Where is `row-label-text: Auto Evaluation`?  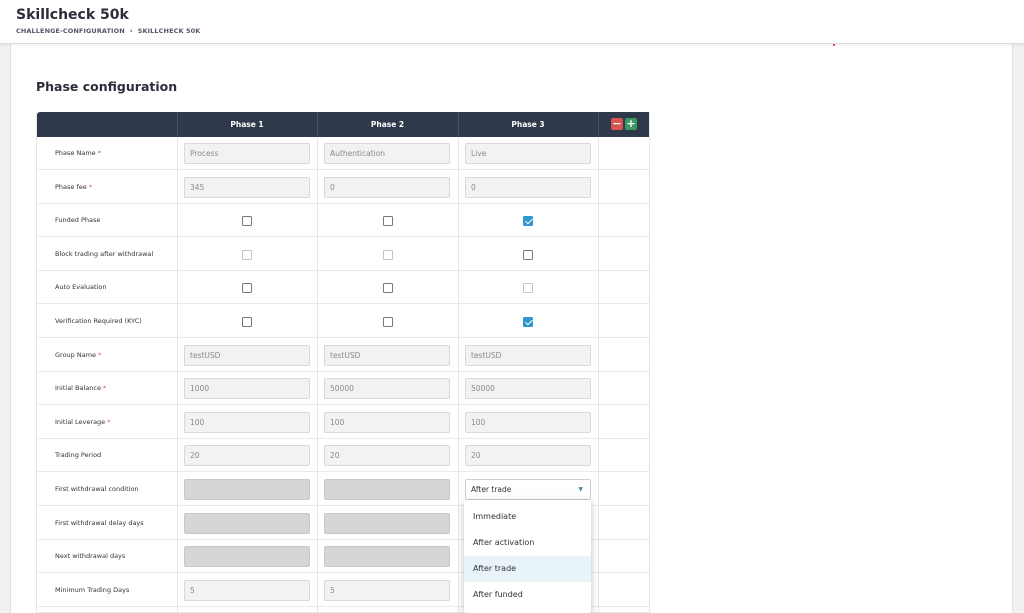 row-label-text: Auto Evaluation is located at coordinates (81, 287).